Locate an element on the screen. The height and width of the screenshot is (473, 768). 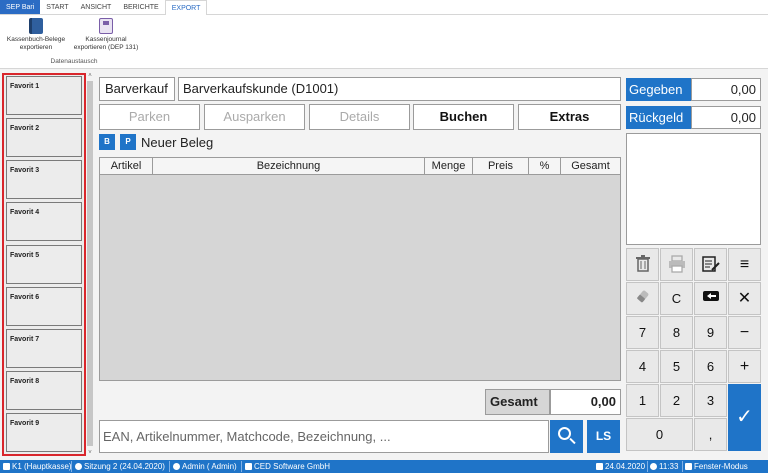
status-session: Sitzung 2 (24.04.2020) is located at coordinates (120, 466).